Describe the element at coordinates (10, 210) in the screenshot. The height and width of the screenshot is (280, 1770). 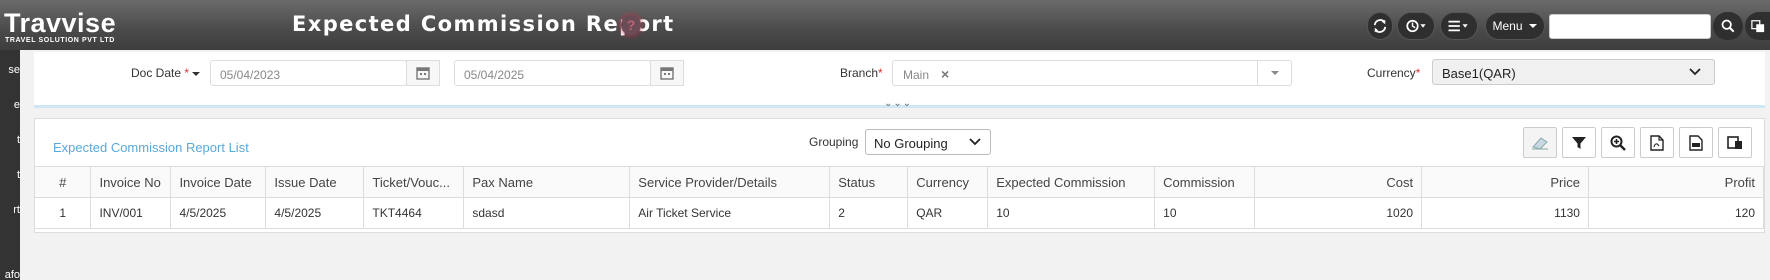
I see `sidebar-item: rt` at that location.